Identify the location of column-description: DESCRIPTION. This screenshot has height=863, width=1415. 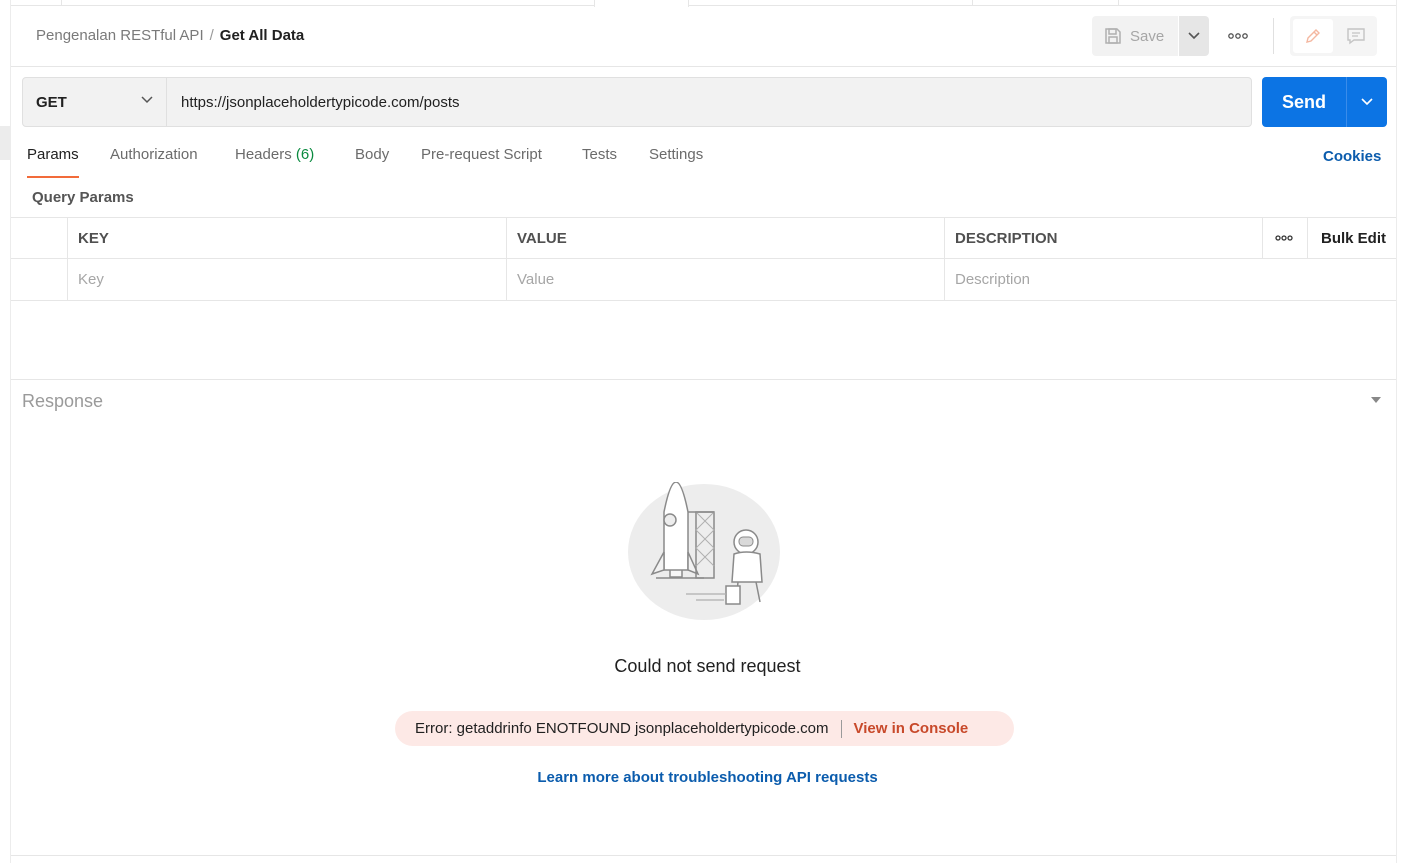
(1103, 238).